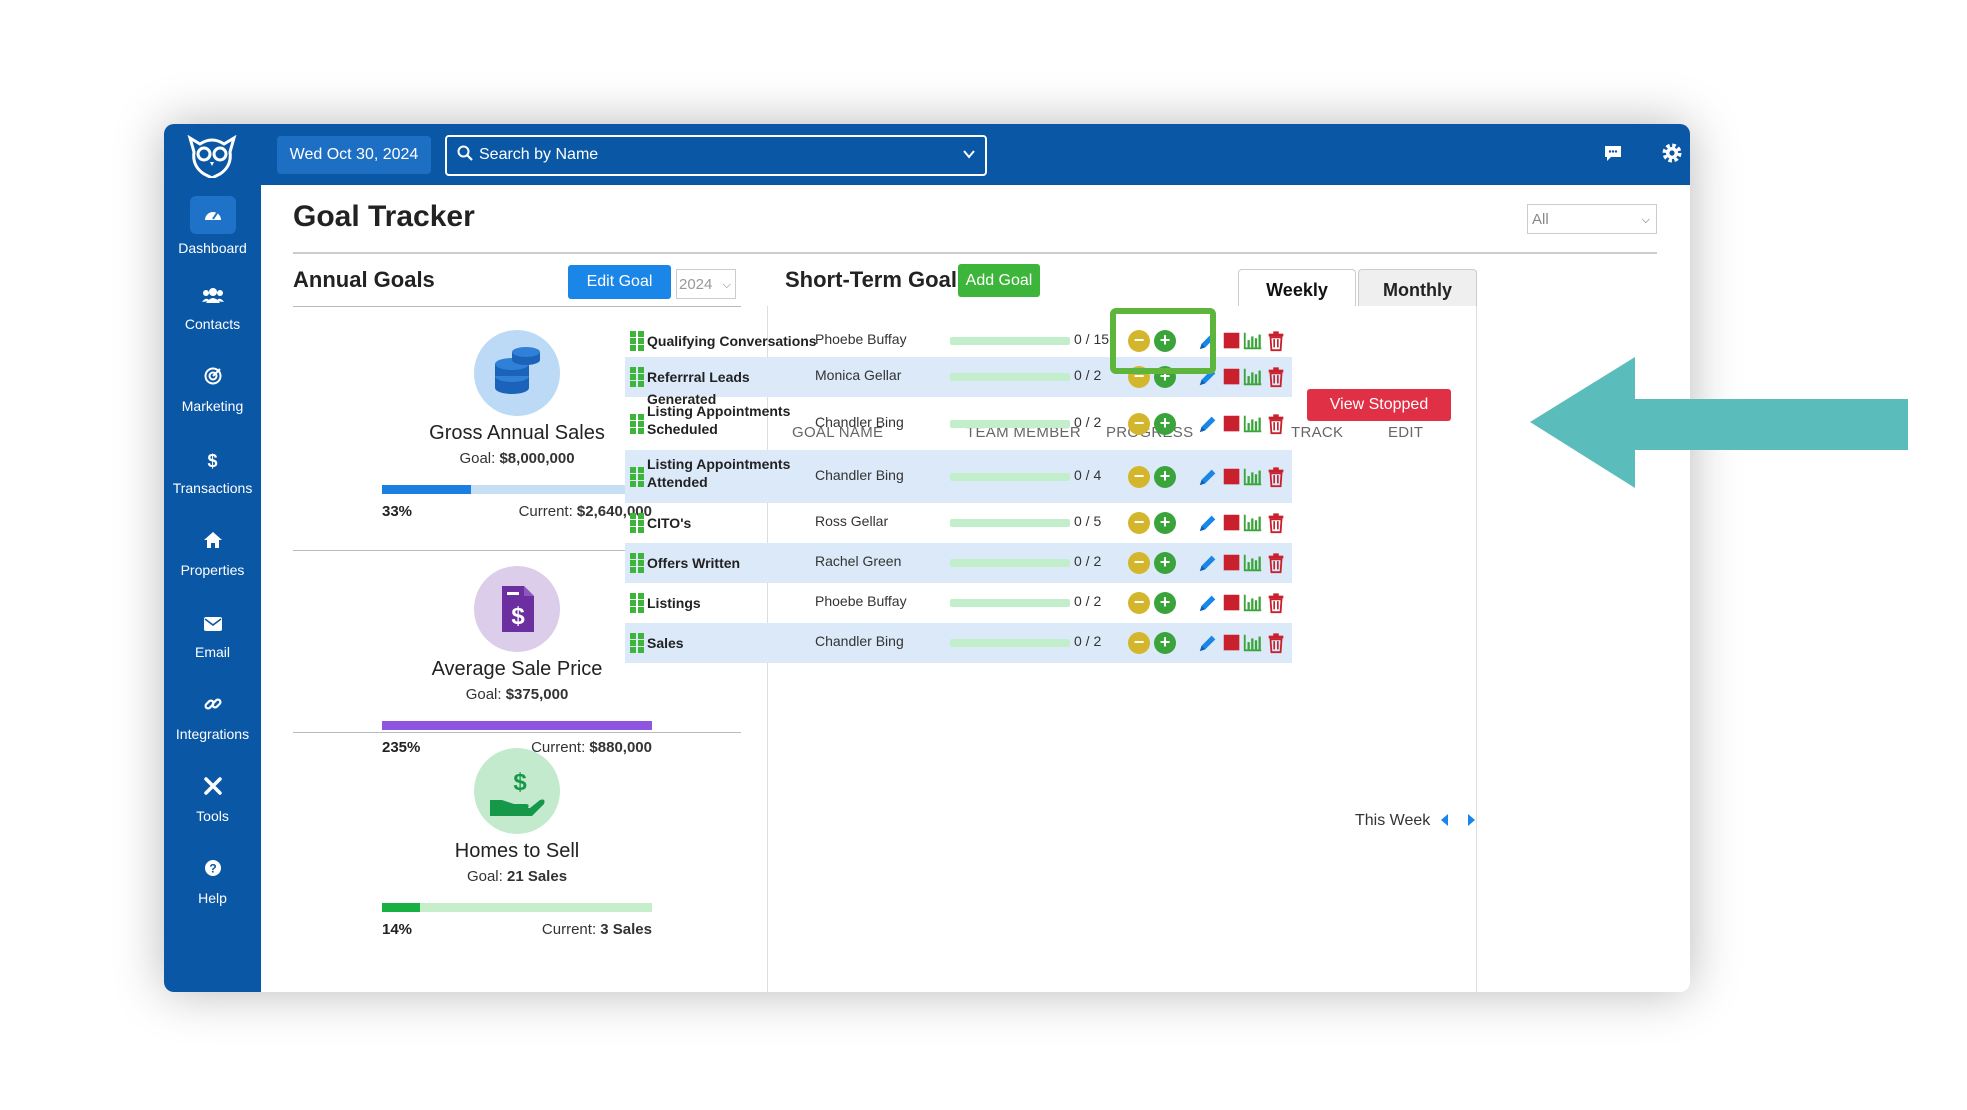 The height and width of the screenshot is (1110, 1967). I want to click on caret-left-icon, so click(1445, 820).